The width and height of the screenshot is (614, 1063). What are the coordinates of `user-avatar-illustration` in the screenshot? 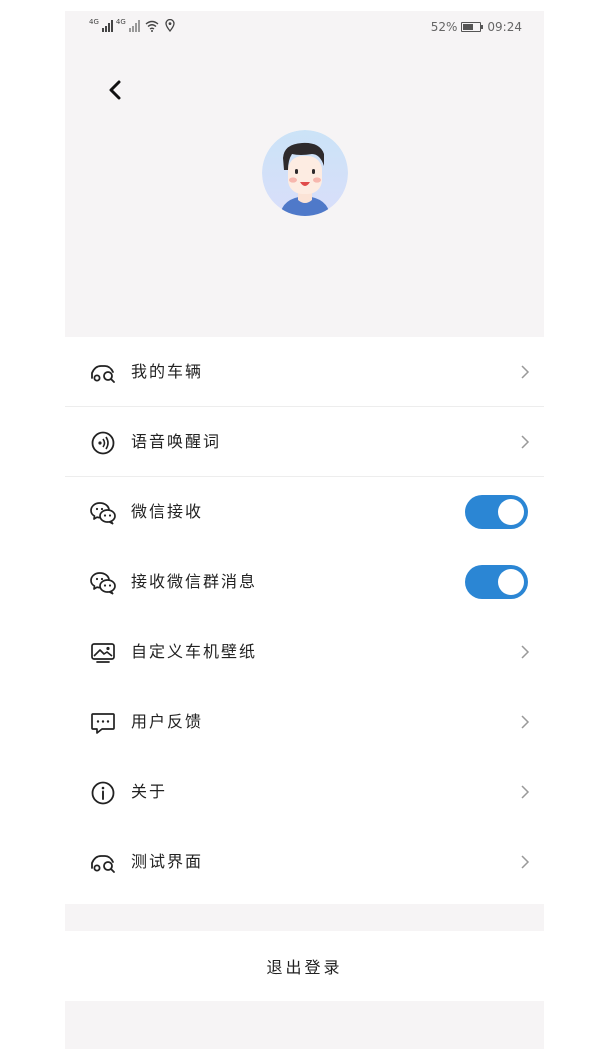 It's located at (305, 173).